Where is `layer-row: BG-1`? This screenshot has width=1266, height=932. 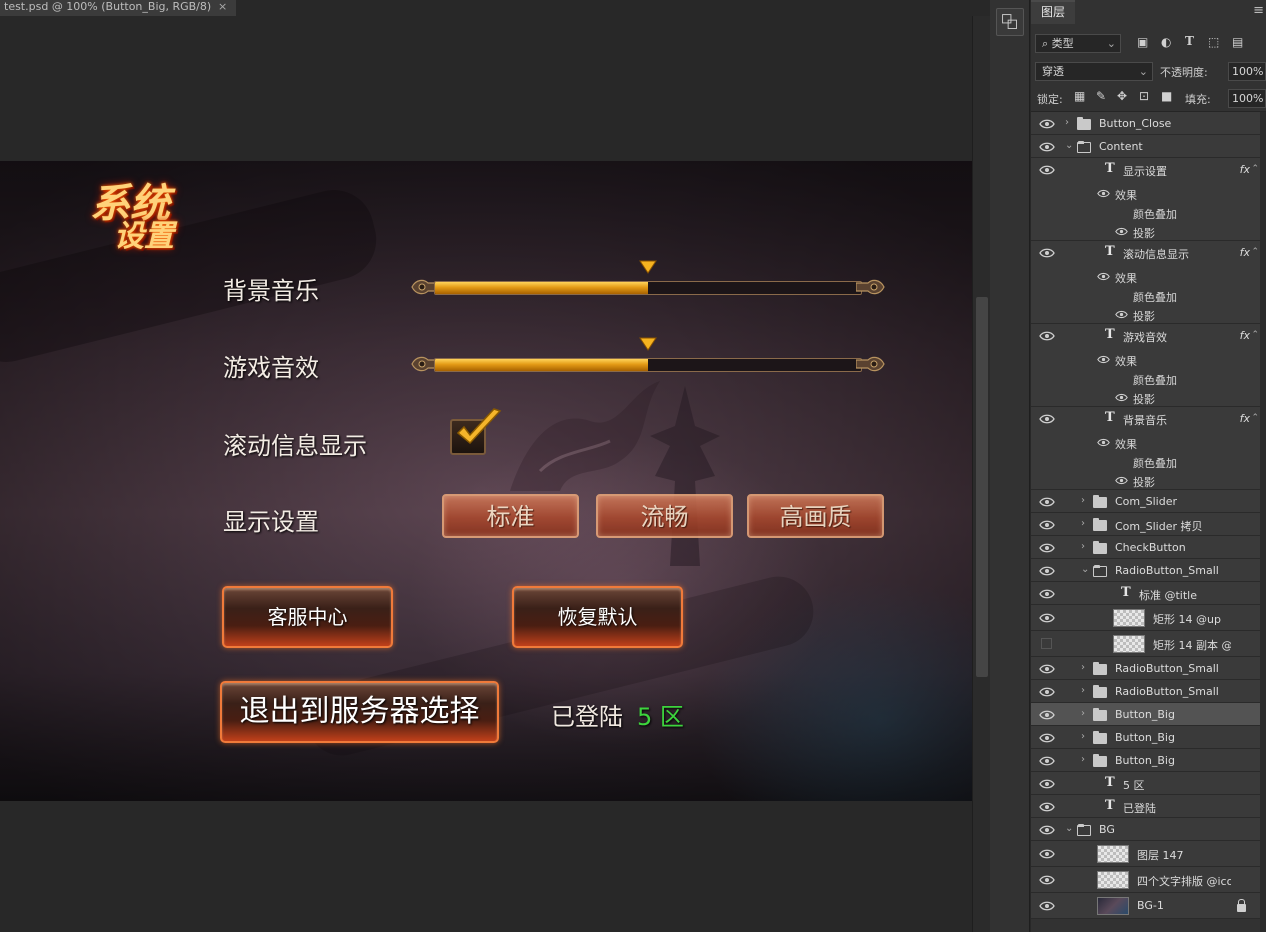 layer-row: BG-1 is located at coordinates (1145, 906).